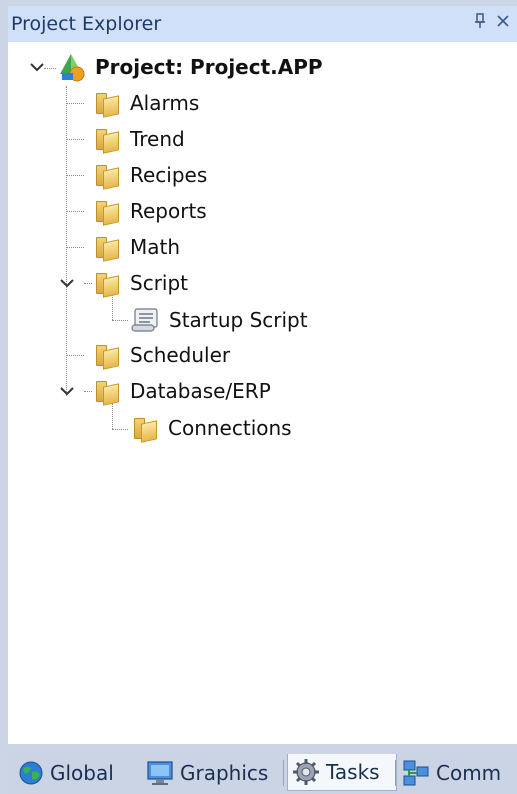 This screenshot has height=794, width=517. I want to click on tree-item-math: Math, so click(137, 247).